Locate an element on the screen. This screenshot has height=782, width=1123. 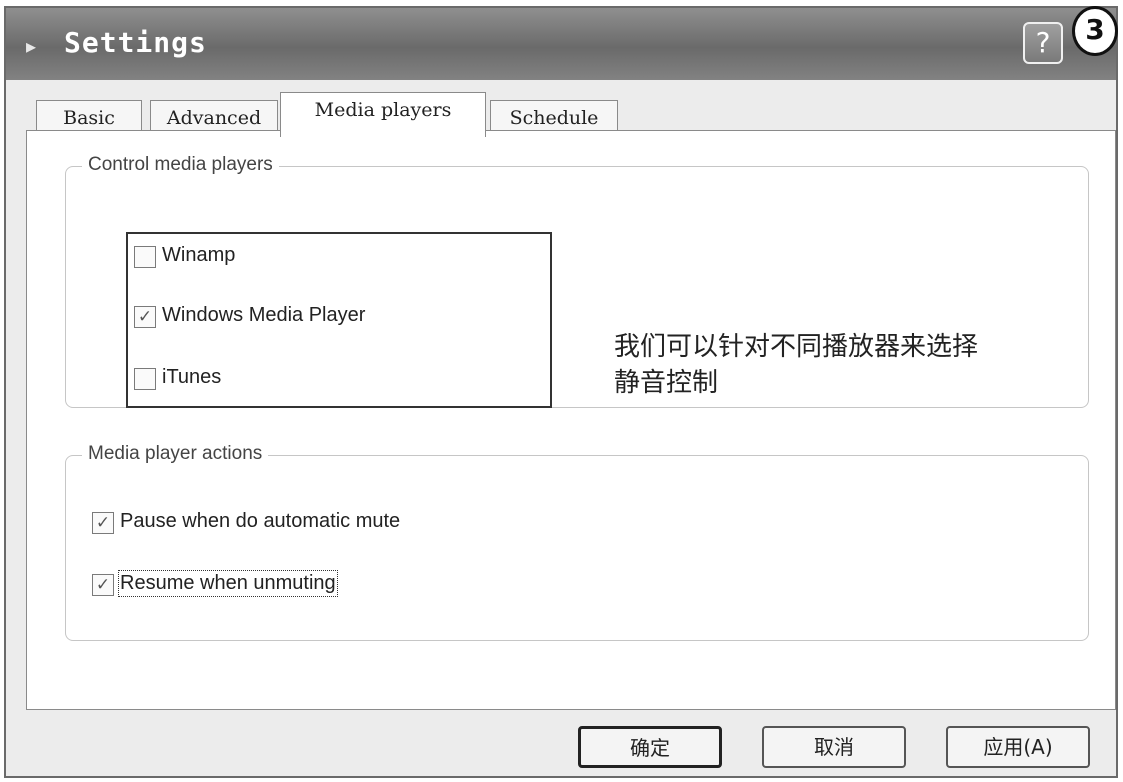
apply-button: 应用(A) is located at coordinates (1018, 747).